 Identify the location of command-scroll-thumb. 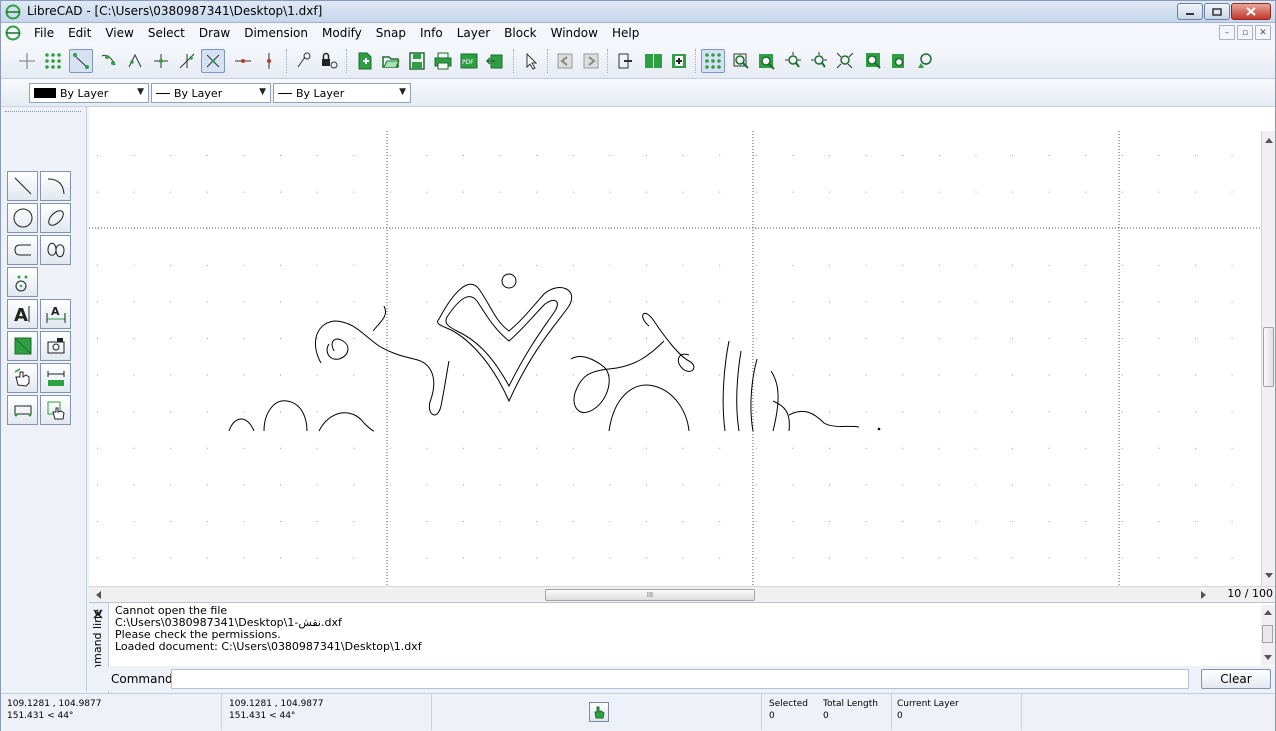
(1267, 634).